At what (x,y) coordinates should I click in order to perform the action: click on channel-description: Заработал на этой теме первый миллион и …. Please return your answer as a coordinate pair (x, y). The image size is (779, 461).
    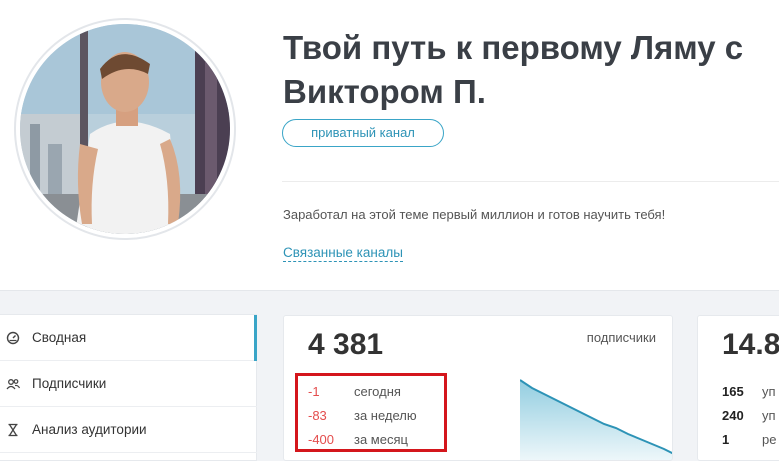
    Looking at the image, I should click on (474, 214).